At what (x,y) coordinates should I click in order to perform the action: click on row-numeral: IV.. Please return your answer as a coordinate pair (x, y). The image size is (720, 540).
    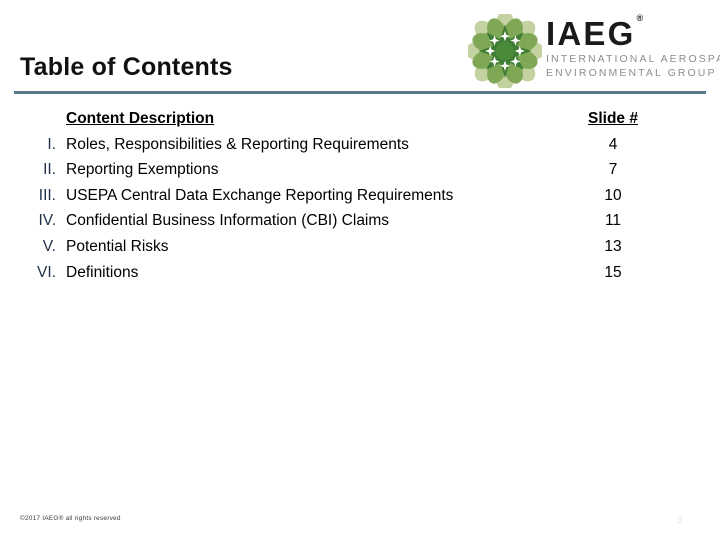
    Looking at the image, I should click on (47, 221).